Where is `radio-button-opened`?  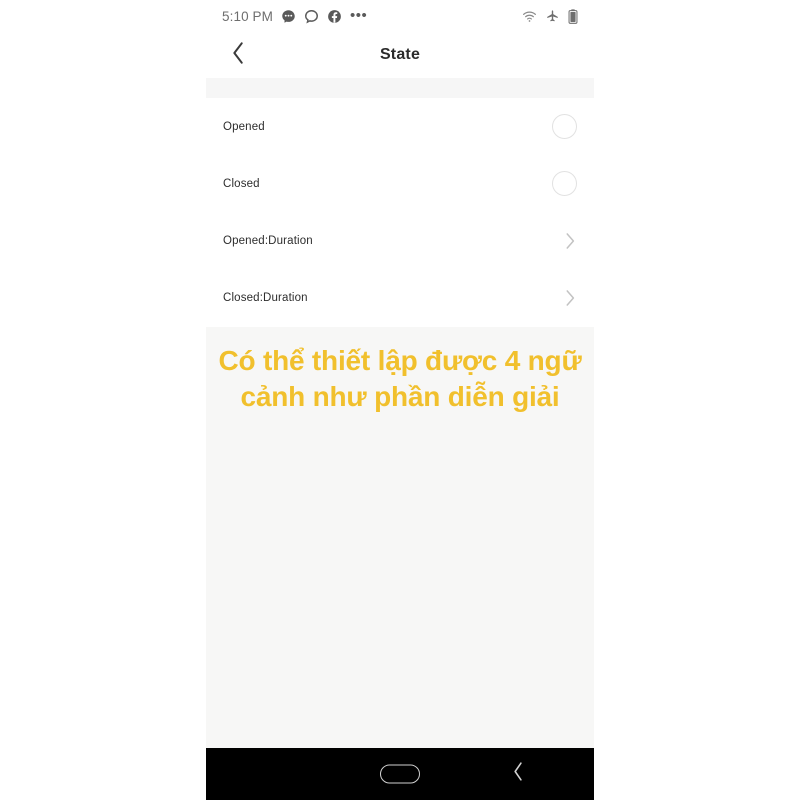
radio-button-opened is located at coordinates (564, 126).